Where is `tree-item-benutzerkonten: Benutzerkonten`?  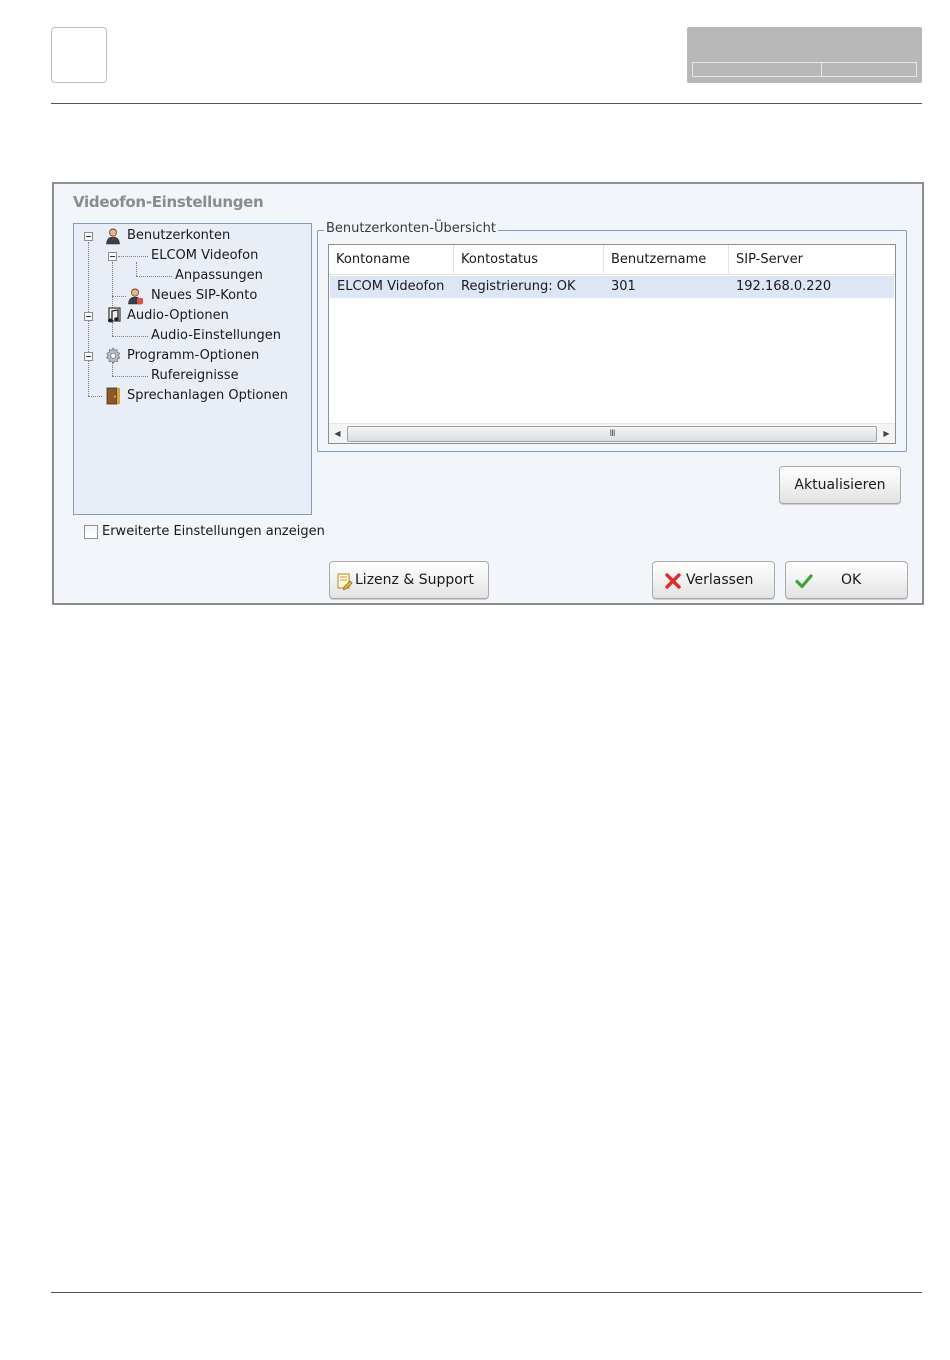 tree-item-benutzerkonten: Benutzerkonten is located at coordinates (192, 236).